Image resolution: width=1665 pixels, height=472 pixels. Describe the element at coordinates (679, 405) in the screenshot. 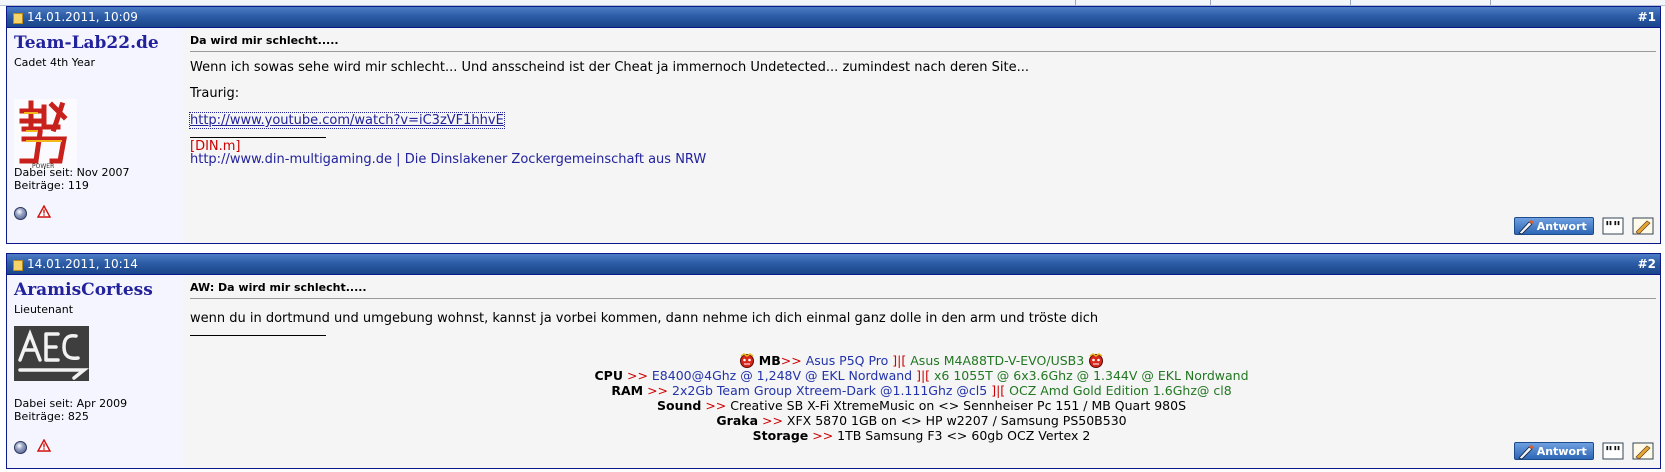

I see `sig-sound-label: Sound` at that location.